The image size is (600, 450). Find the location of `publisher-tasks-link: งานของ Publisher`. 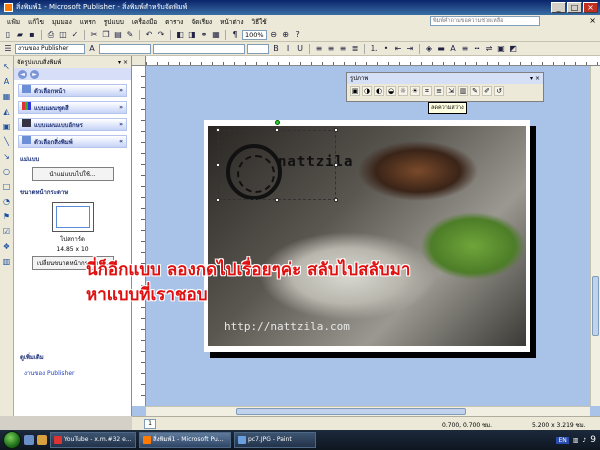

publisher-tasks-link: งานของ Publisher is located at coordinates (49, 373).